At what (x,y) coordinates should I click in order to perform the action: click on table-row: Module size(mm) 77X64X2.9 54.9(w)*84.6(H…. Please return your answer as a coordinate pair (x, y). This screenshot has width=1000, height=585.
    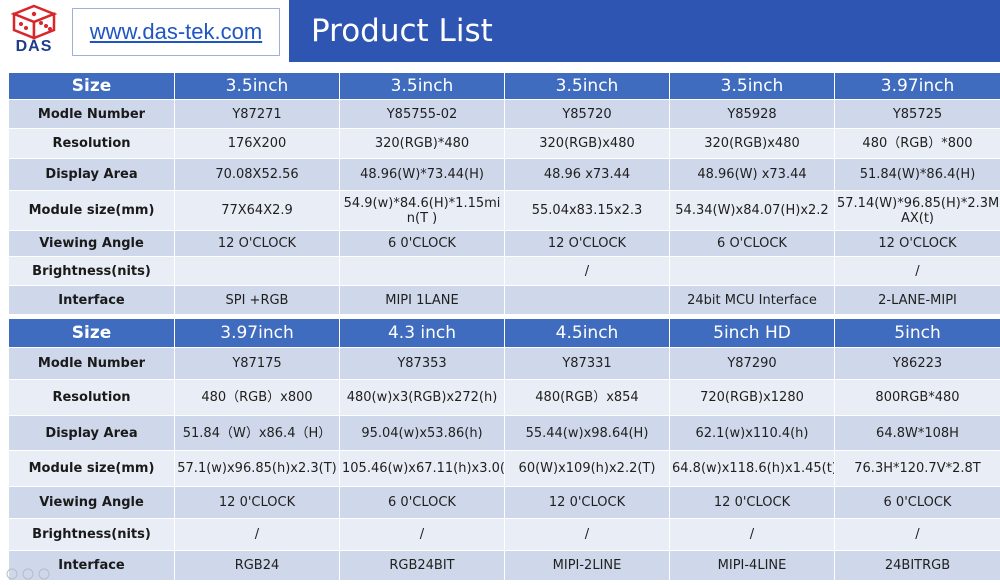
    Looking at the image, I should click on (504, 210).